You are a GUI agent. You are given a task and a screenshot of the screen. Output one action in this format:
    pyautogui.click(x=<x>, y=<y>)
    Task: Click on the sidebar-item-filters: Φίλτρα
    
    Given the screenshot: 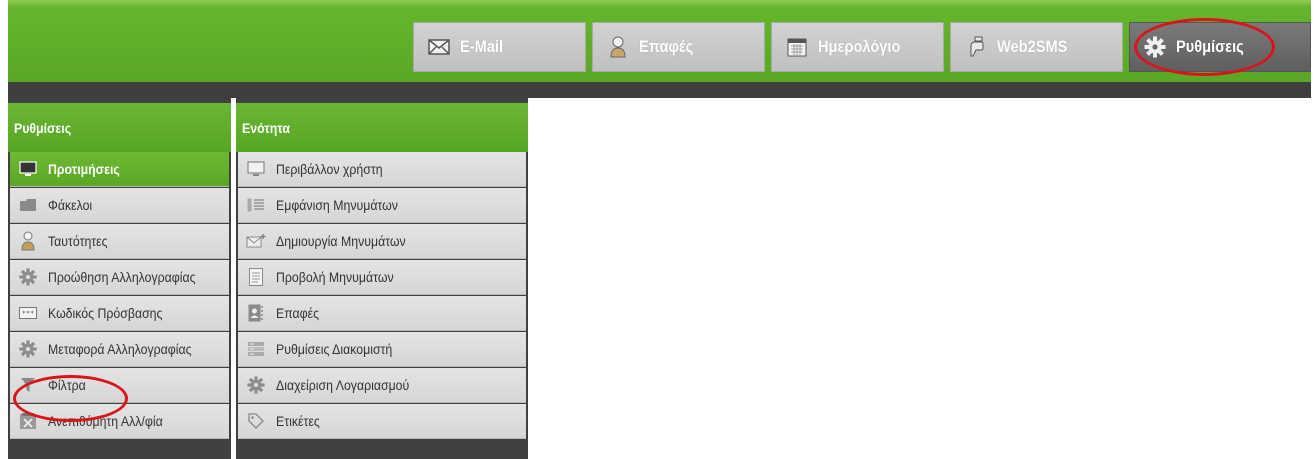 What is the action you would take?
    pyautogui.click(x=119, y=385)
    